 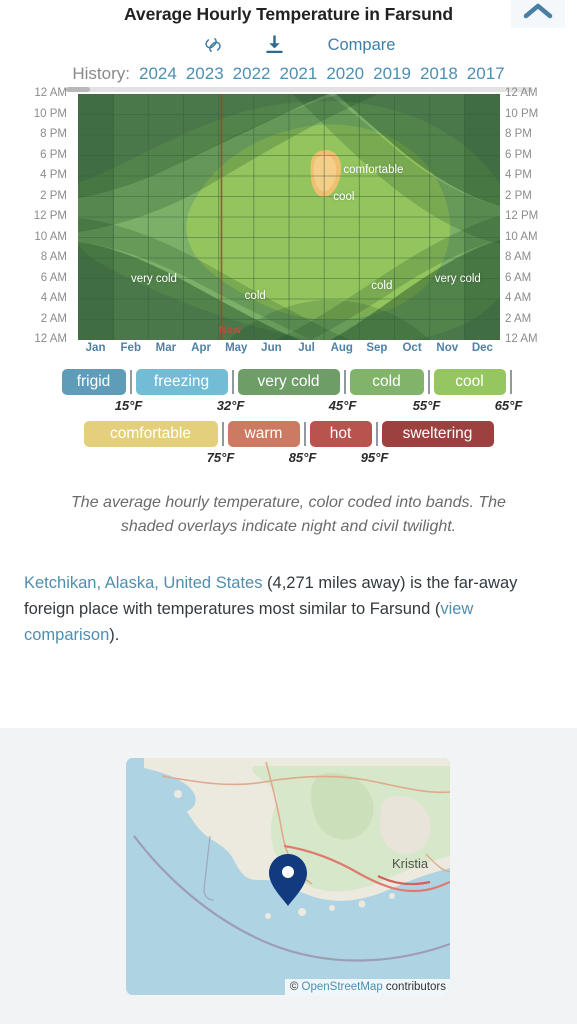 What do you see at coordinates (518, 298) in the screenshot?
I see `y-tick-right-10: 4 AM` at bounding box center [518, 298].